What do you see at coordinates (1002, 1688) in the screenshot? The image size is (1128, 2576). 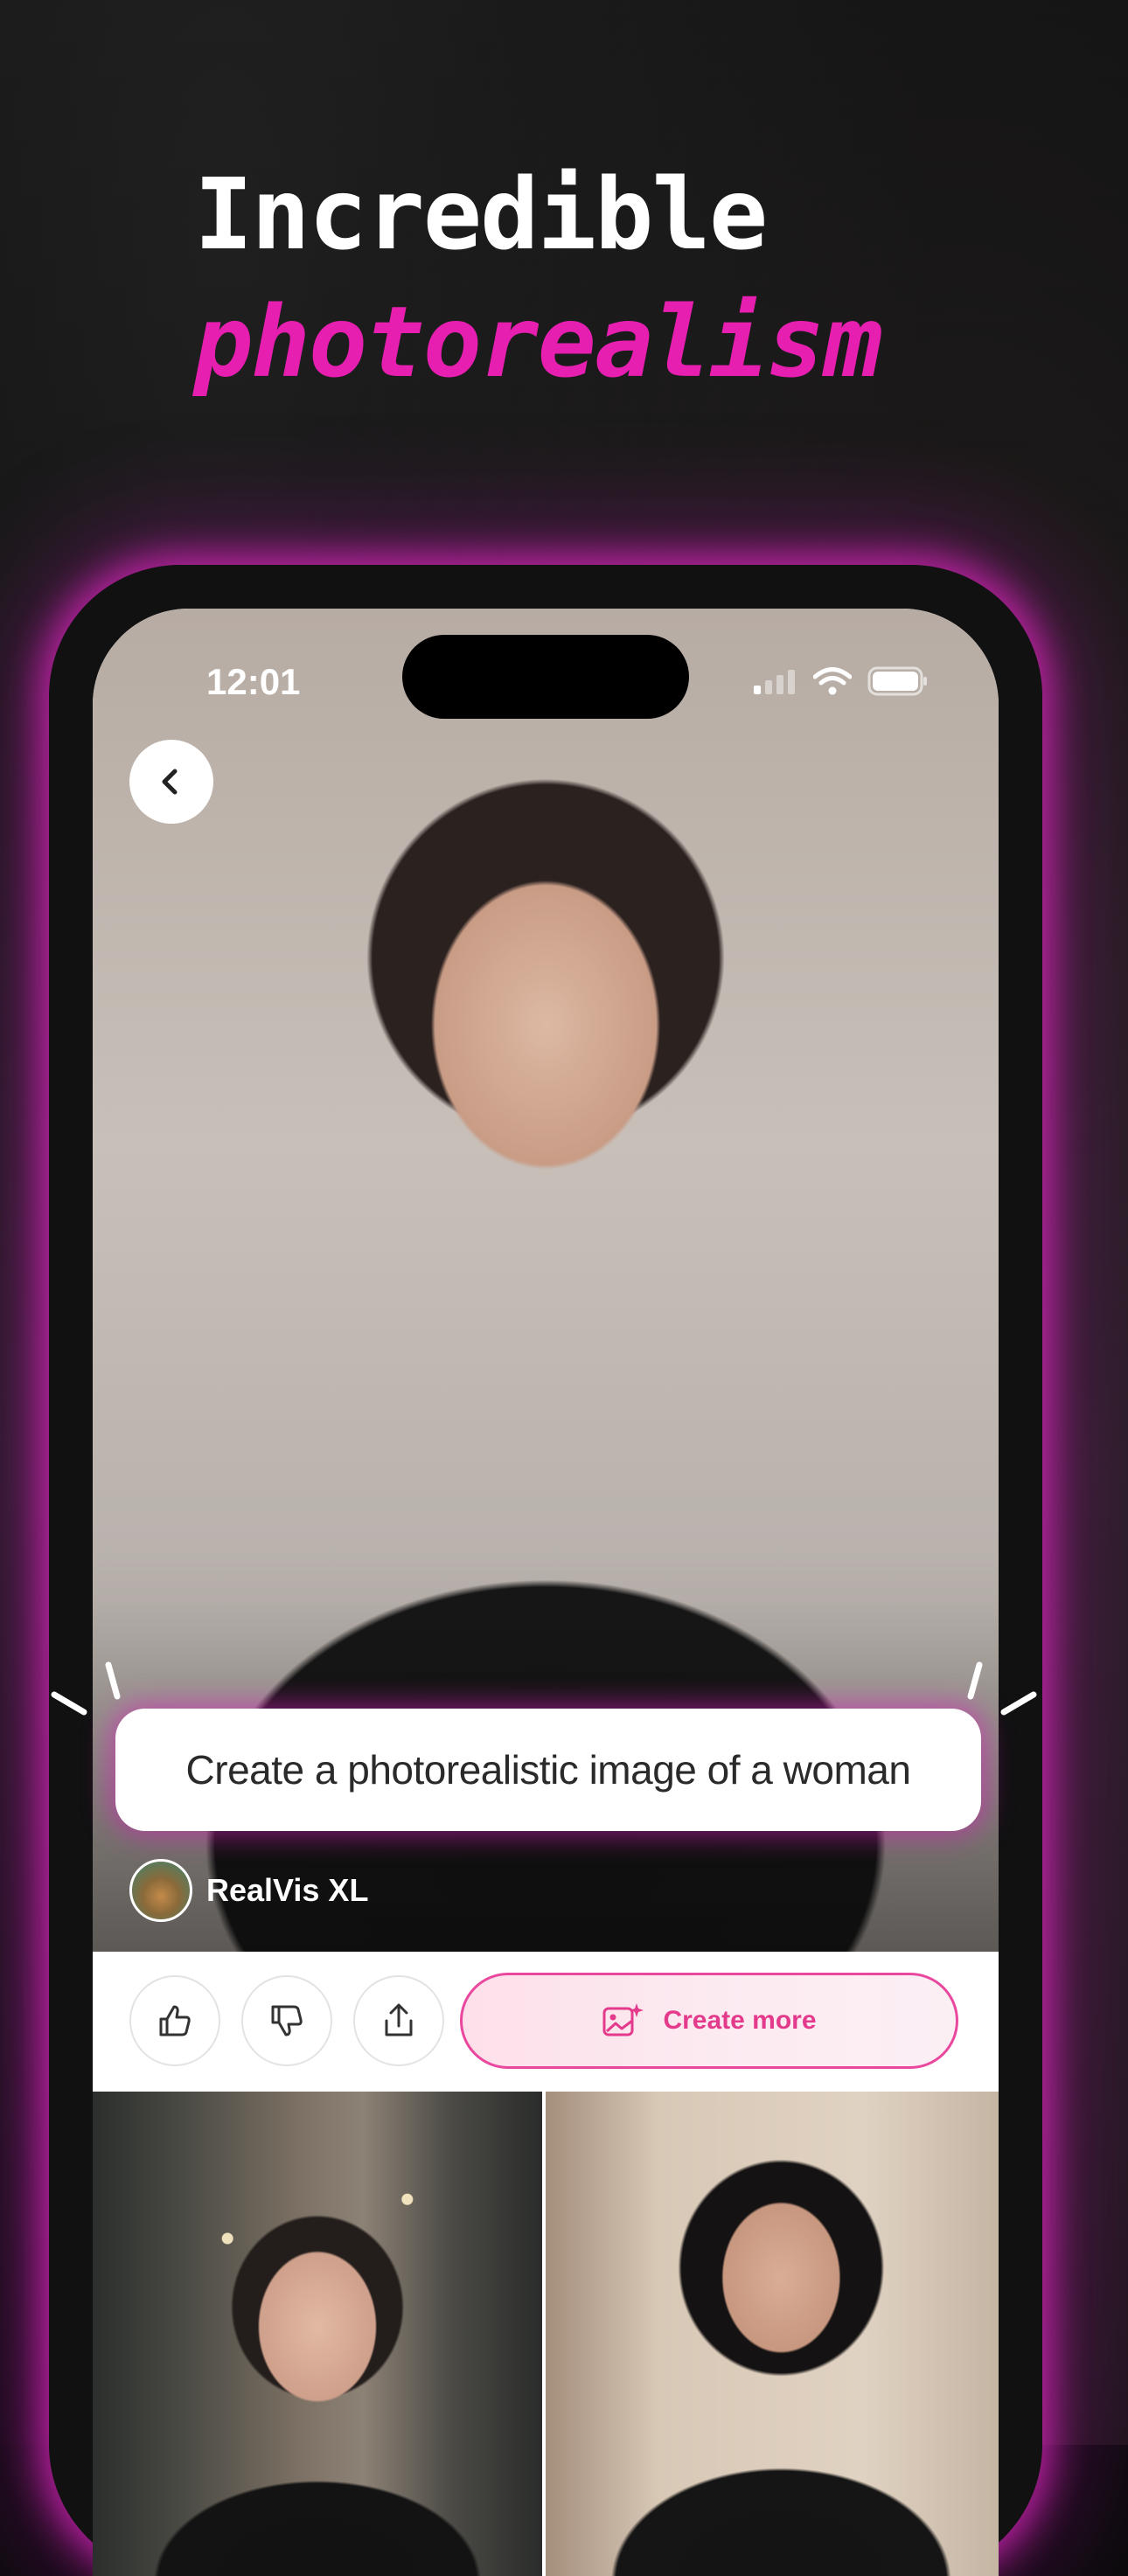 I see `sparkle-marks-right` at bounding box center [1002, 1688].